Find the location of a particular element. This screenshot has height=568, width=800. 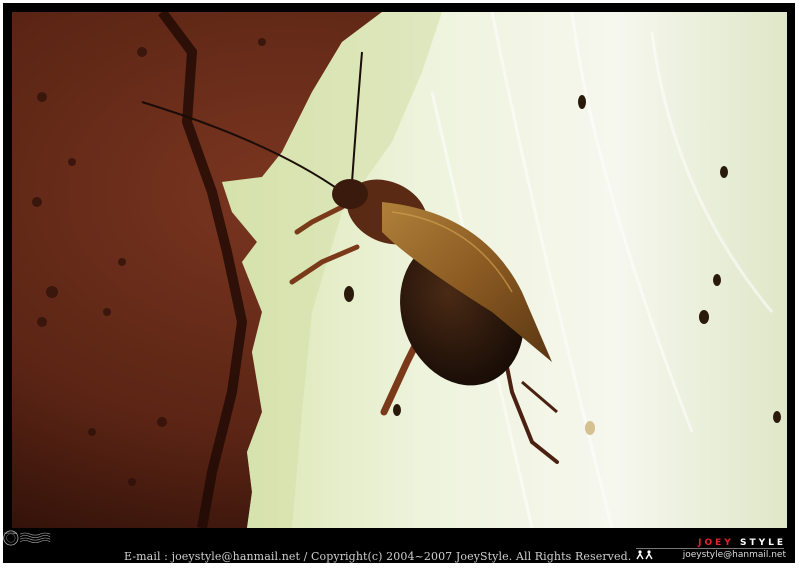

brand-email: joeystyle@hanmail.net is located at coordinates (734, 555).